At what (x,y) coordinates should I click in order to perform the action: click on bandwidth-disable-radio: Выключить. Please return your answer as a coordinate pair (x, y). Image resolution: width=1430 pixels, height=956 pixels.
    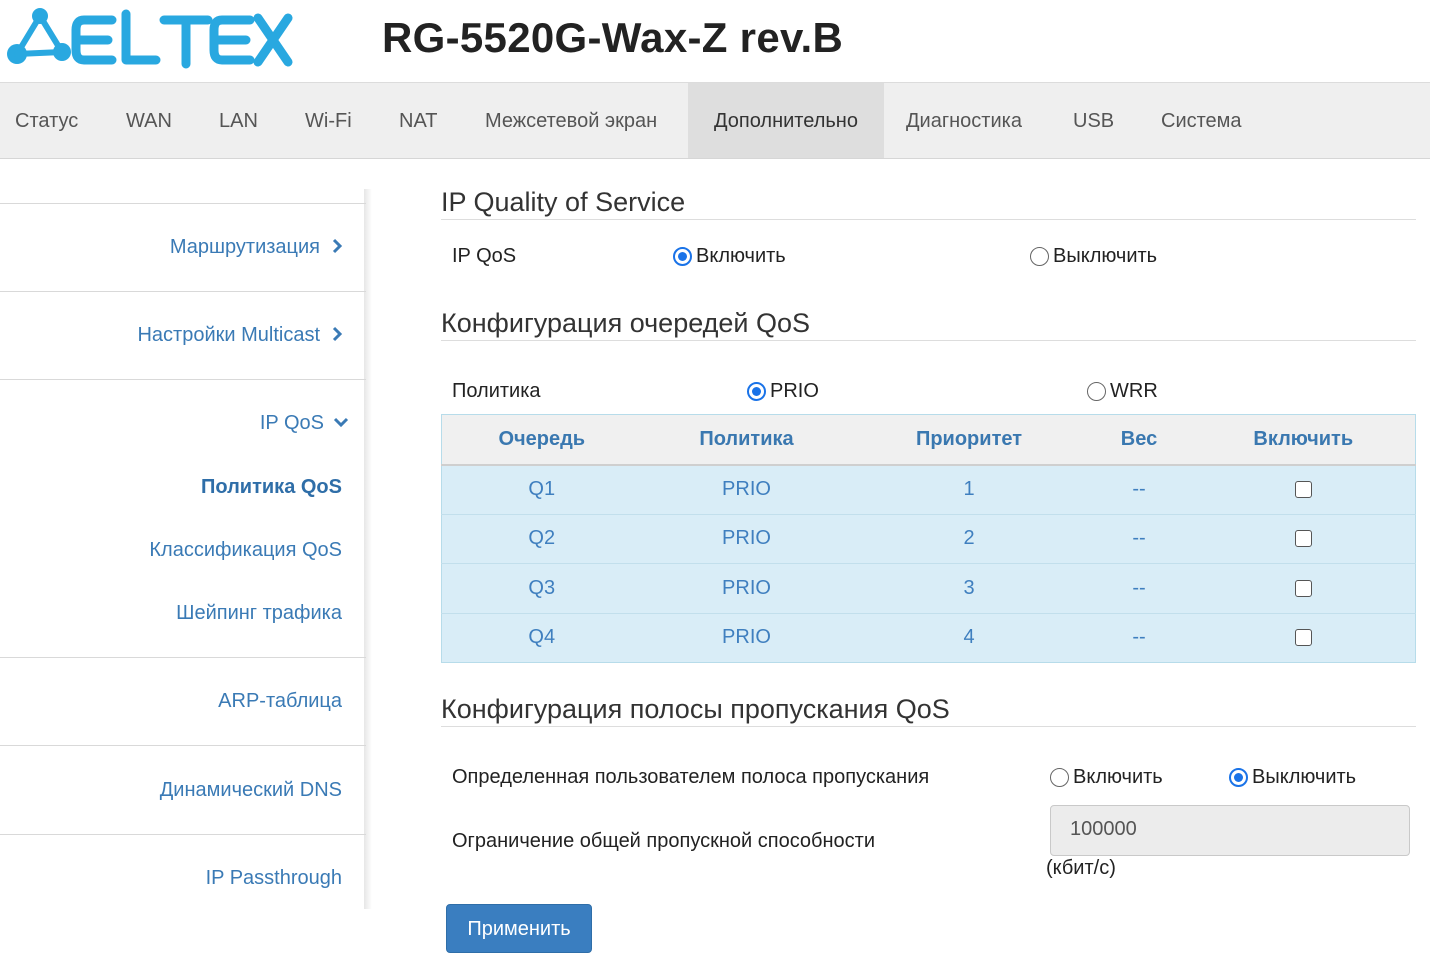
    Looking at the image, I should click on (1292, 777).